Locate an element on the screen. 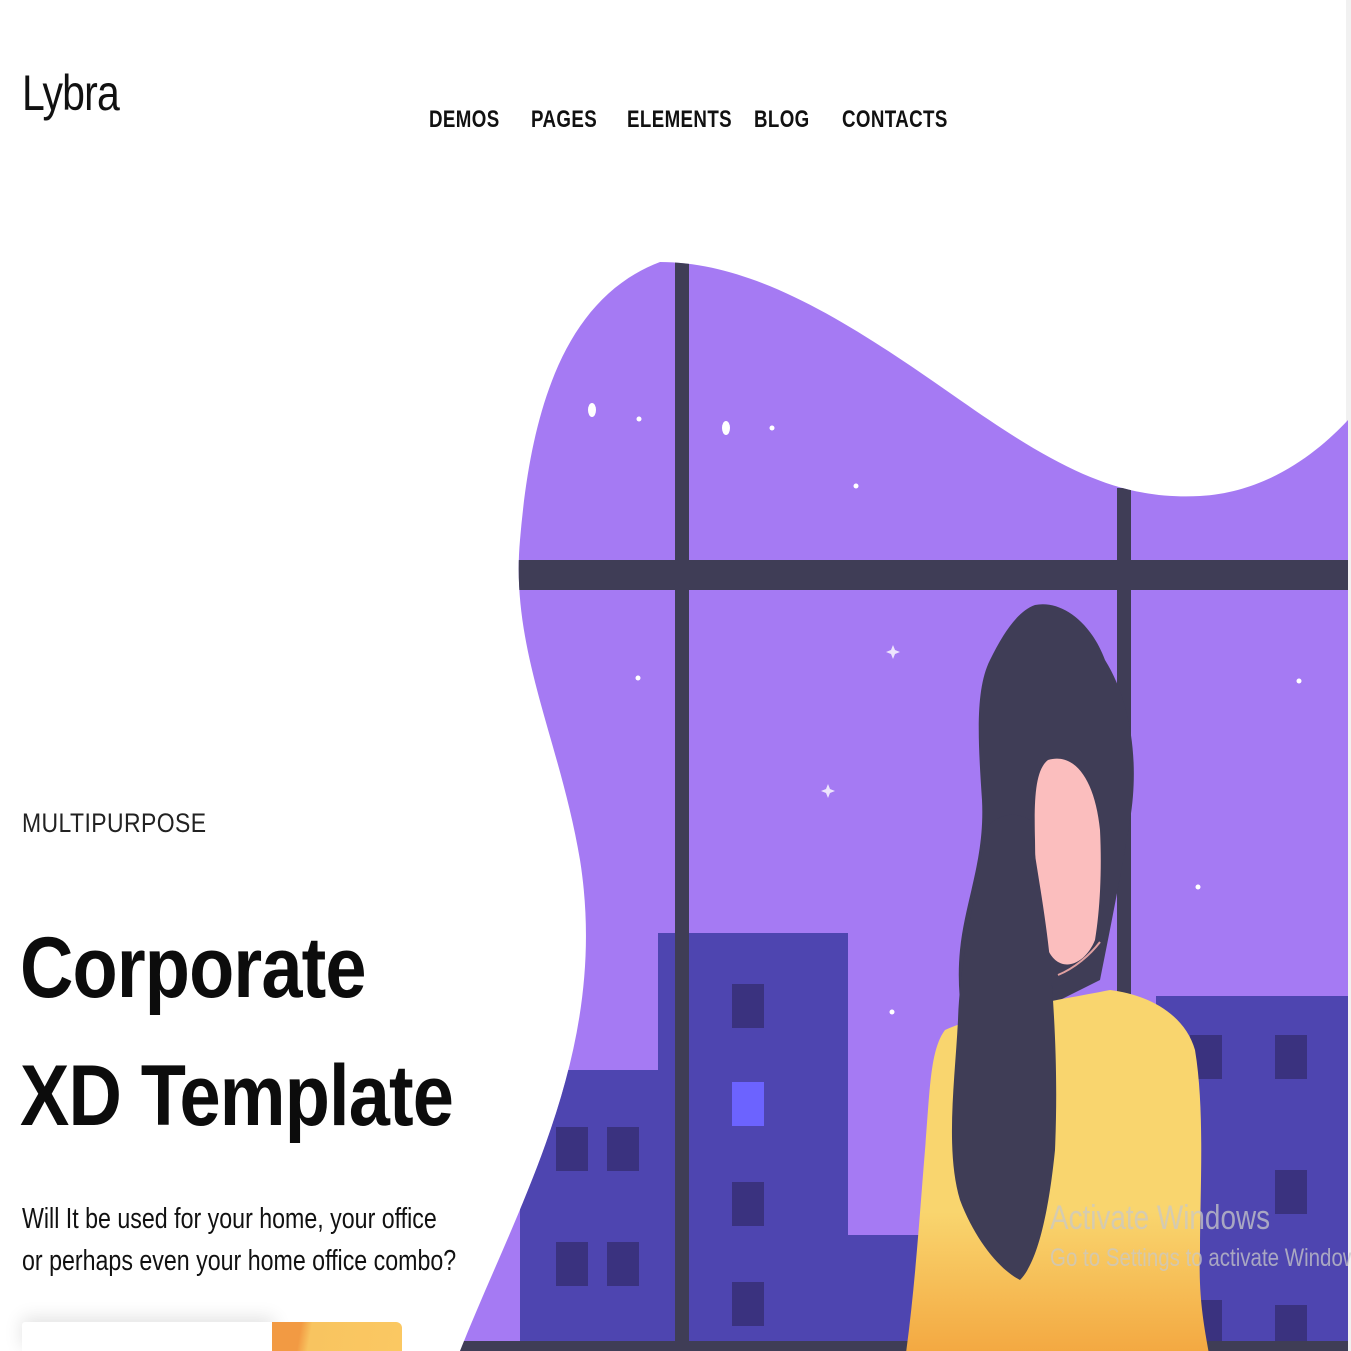 This screenshot has height=1351, width=1351. cta-accent-button is located at coordinates (337, 1336).